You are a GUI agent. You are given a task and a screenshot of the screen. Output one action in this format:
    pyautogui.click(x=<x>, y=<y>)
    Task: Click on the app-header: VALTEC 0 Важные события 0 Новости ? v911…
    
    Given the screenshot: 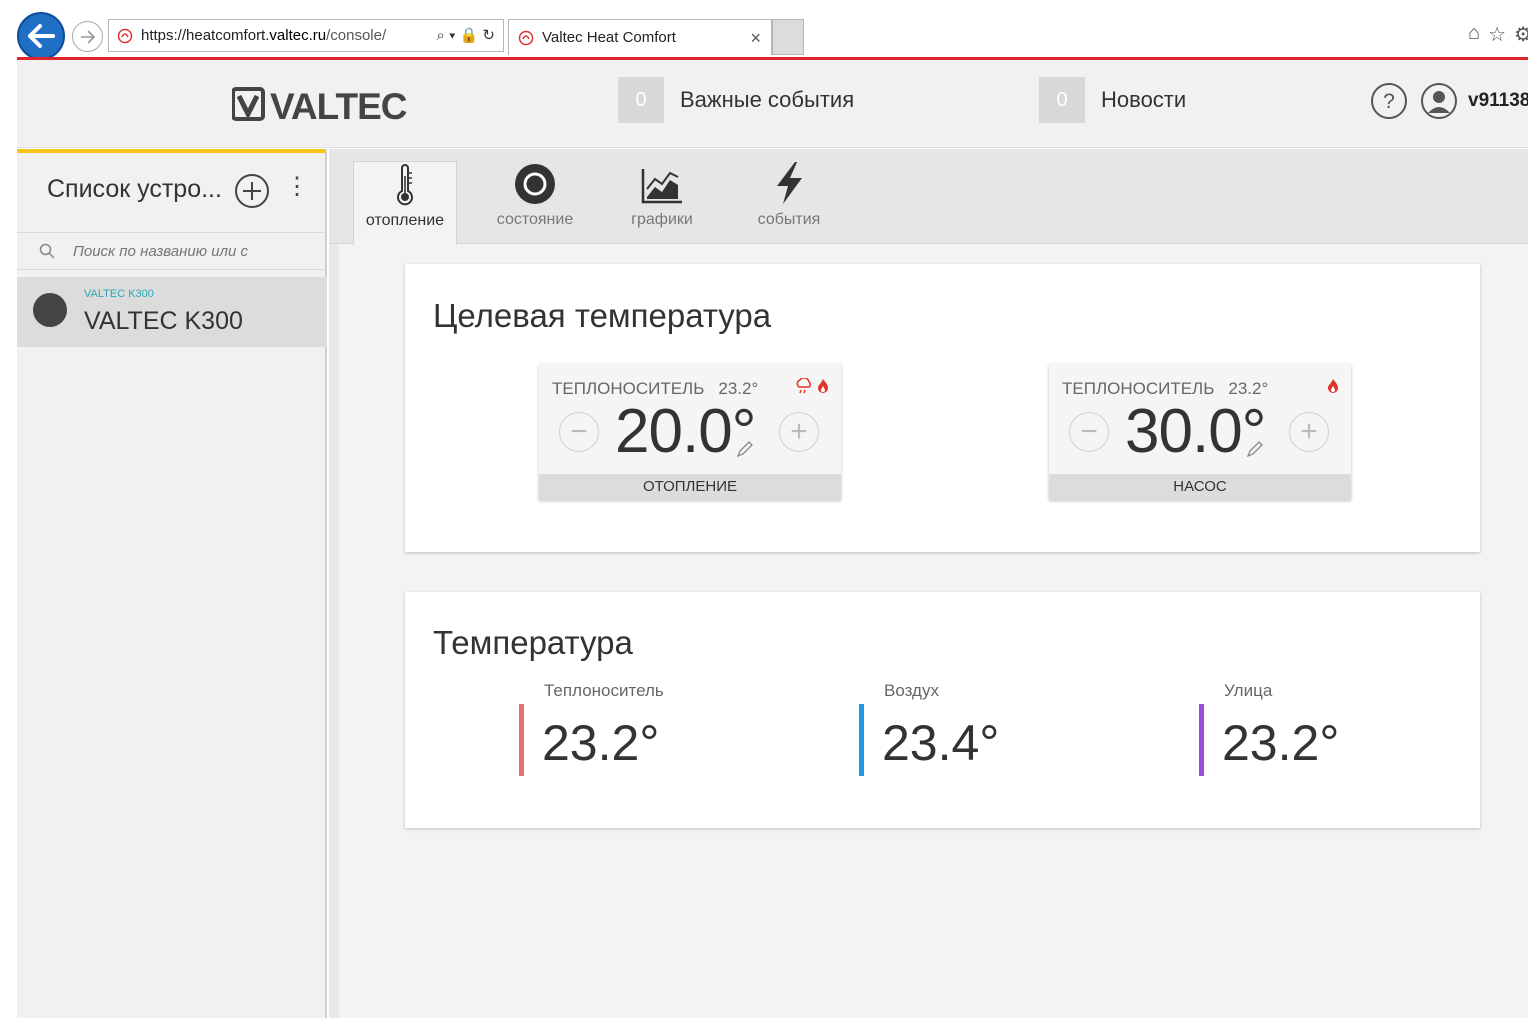 What is the action you would take?
    pyautogui.click(x=772, y=104)
    